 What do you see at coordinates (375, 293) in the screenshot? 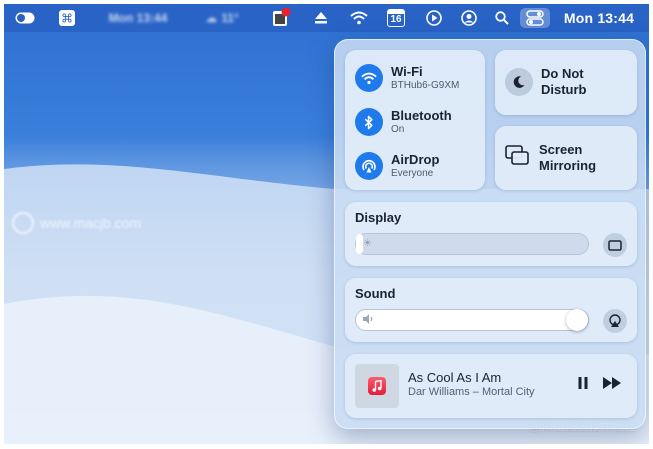
I see `sound-title: Sound` at bounding box center [375, 293].